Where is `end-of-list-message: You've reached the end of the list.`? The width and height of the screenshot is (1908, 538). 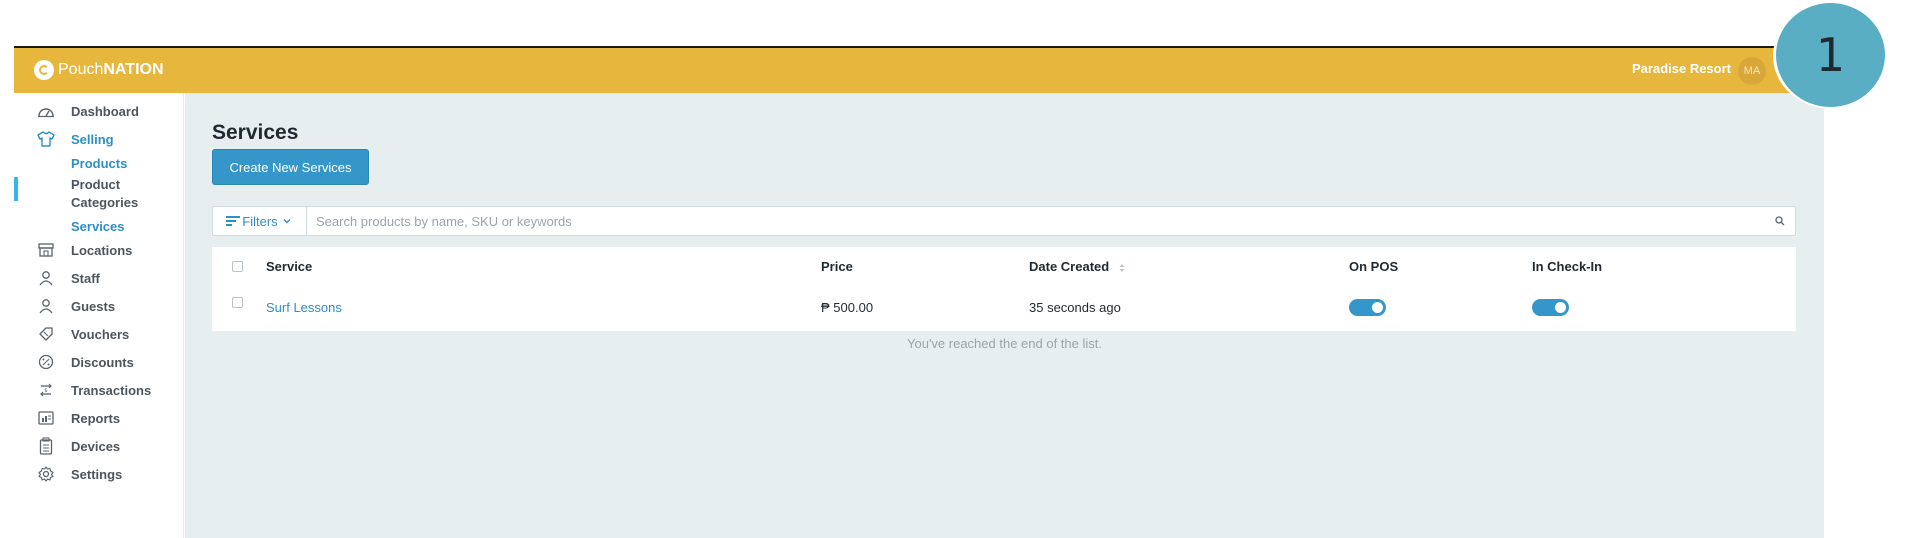 end-of-list-message: You've reached the end of the list. is located at coordinates (1004, 343).